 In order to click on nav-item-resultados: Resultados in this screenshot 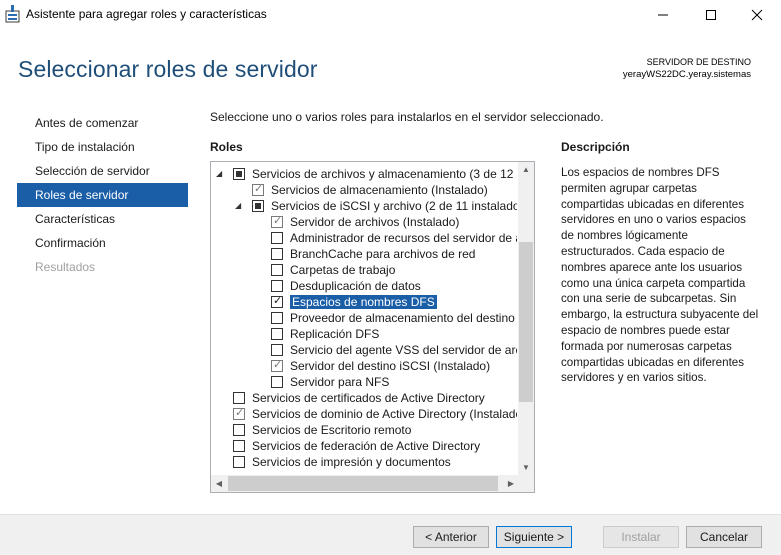, I will do `click(65, 267)`.